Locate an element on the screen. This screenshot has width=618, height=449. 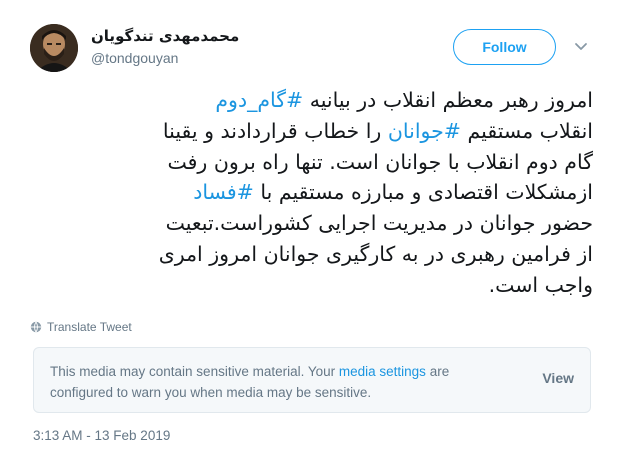
tweet-text-segment: امروز رهبر معظم انقلاب در بیانیه is located at coordinates (448, 100).